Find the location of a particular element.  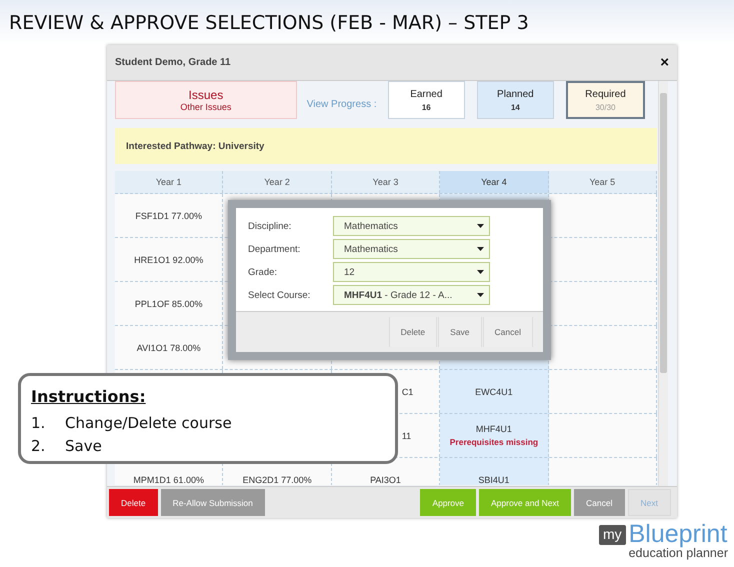

dialog-title: Student Demo, Grade 11 is located at coordinates (173, 62).